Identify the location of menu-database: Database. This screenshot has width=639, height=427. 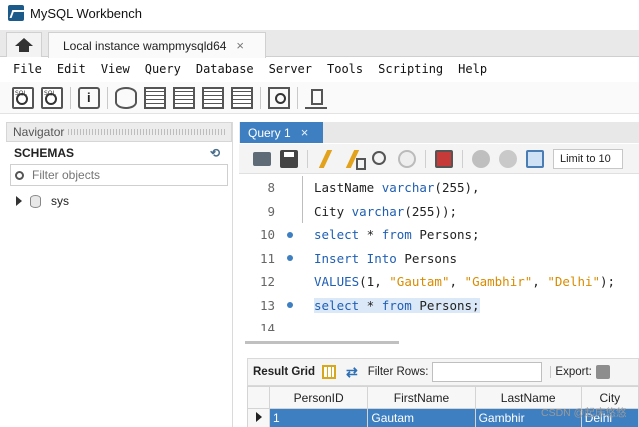
(225, 69).